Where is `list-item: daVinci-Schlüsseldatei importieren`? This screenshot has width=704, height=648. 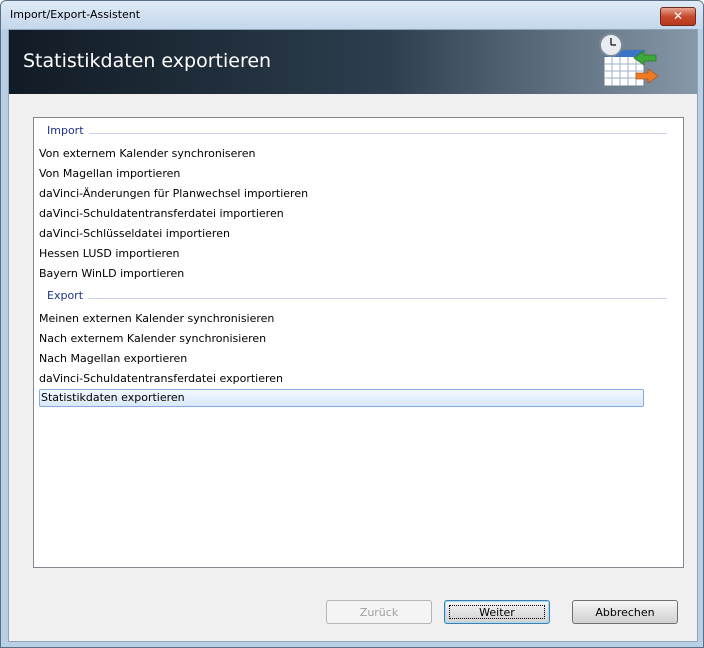 list-item: daVinci-Schlüsseldatei importieren is located at coordinates (340, 233).